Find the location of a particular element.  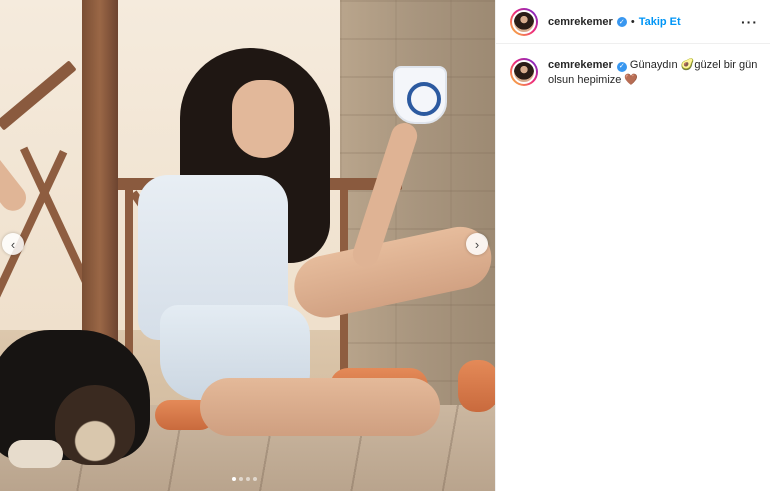

orange-cushion is located at coordinates (476, 386).